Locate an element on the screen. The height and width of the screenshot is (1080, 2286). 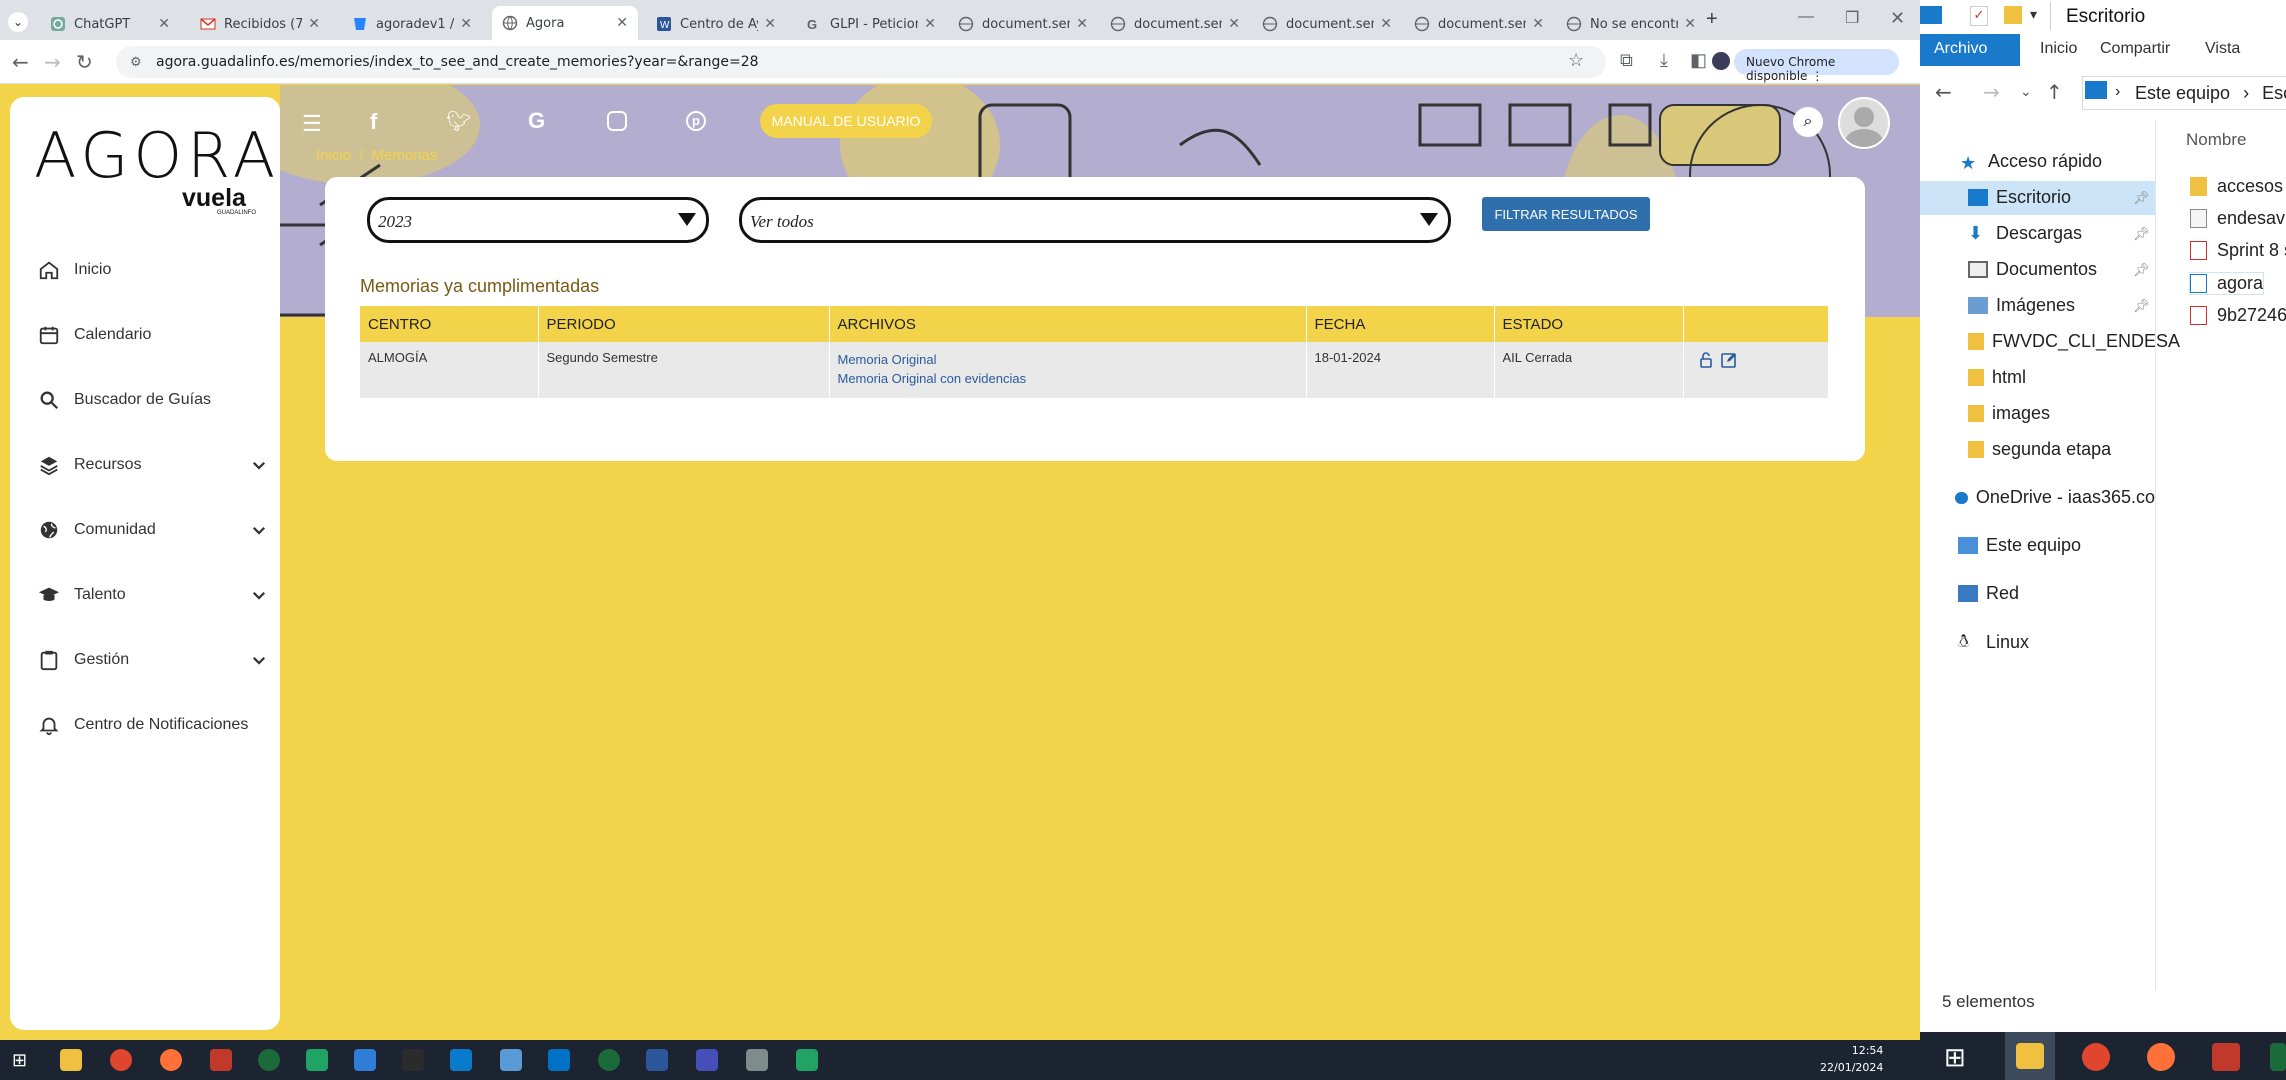
folder-icon is located at coordinates (2013, 15).